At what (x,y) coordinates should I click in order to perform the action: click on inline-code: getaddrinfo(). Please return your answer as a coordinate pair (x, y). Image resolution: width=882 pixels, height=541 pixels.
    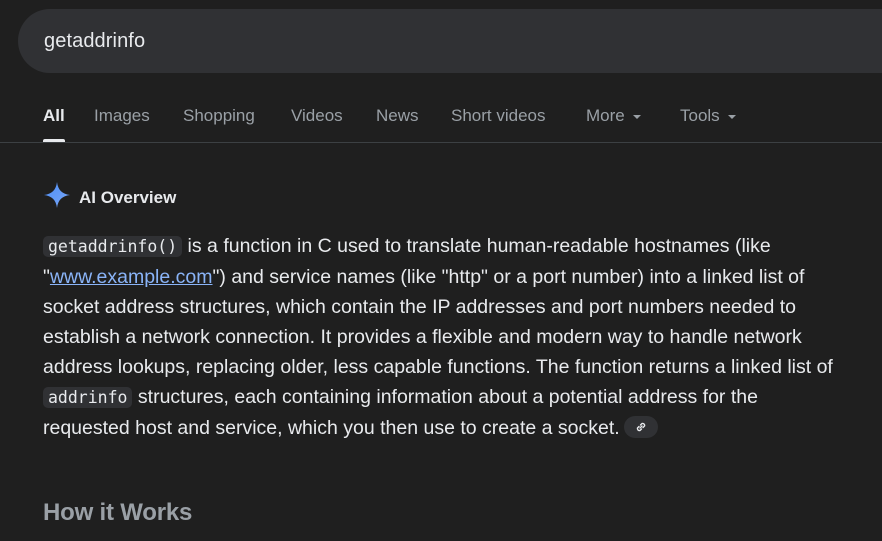
    Looking at the image, I should click on (113, 246).